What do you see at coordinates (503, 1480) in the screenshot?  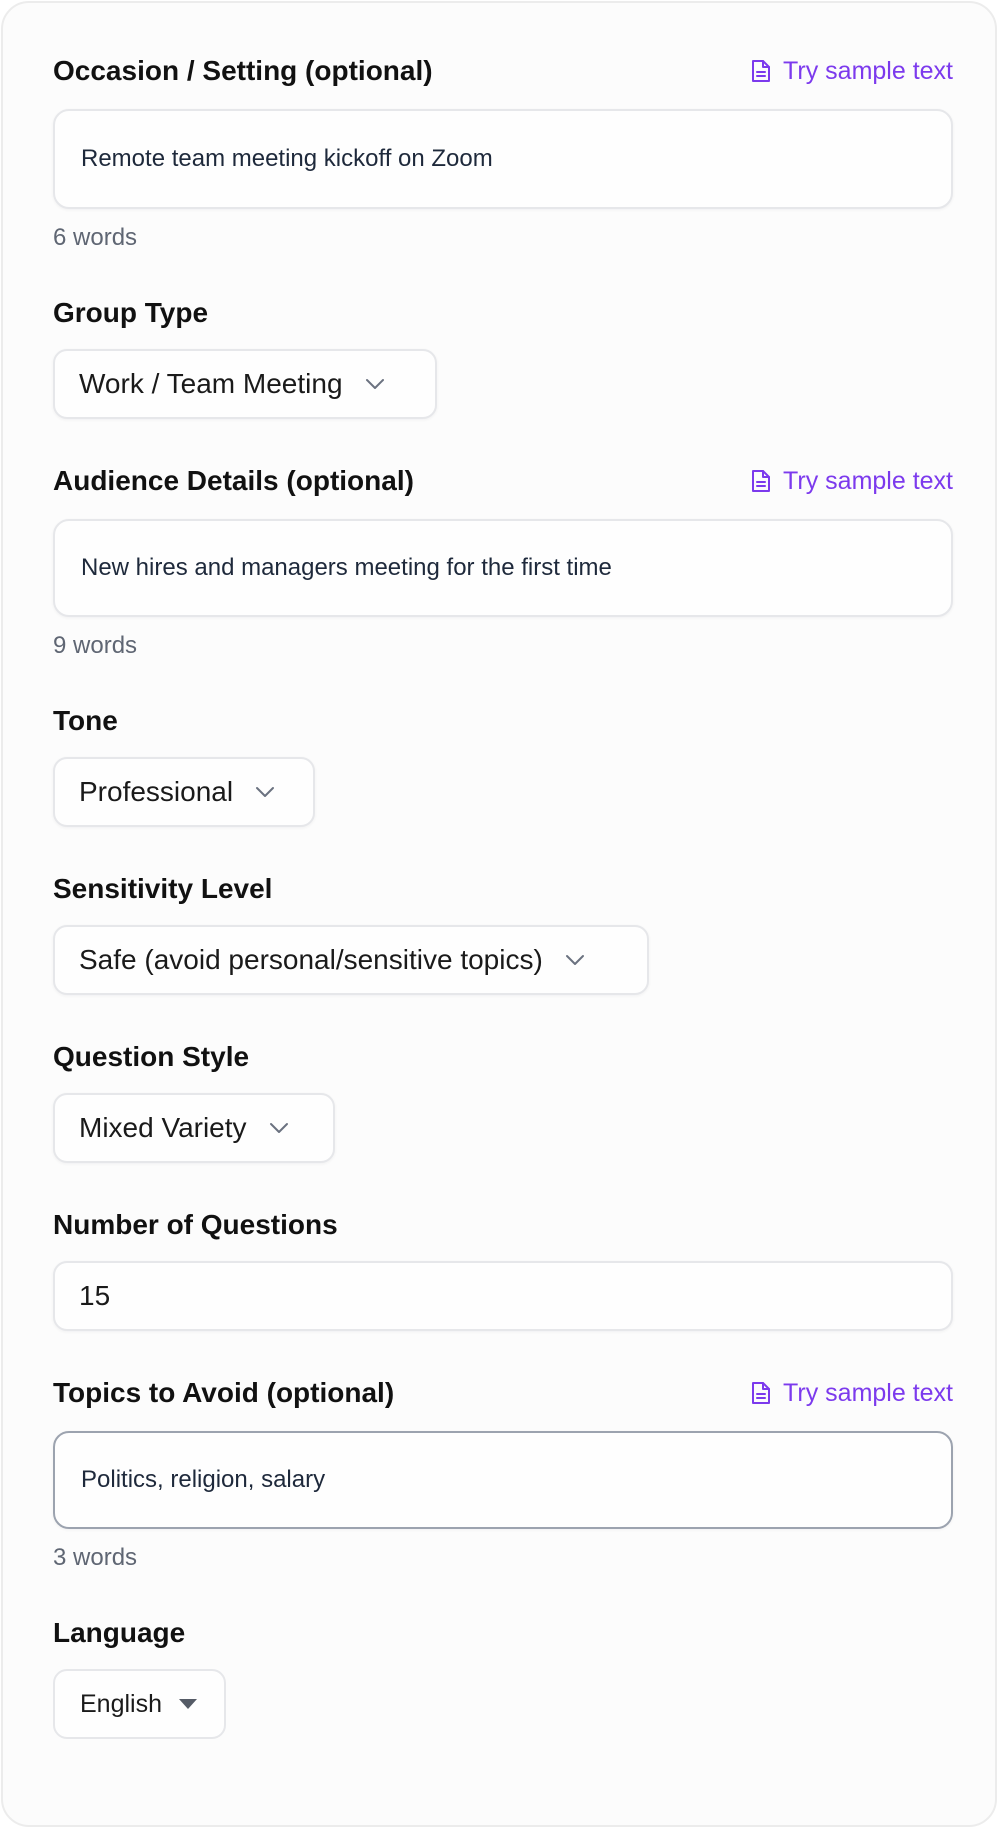 I see `avoid-input: Politics, religion, salary` at bounding box center [503, 1480].